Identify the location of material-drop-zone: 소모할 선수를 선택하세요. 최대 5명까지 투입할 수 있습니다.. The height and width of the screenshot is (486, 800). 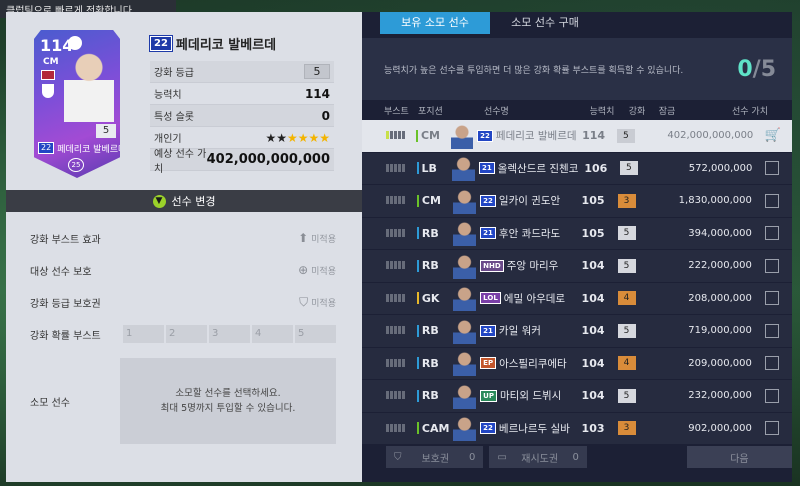
(228, 401).